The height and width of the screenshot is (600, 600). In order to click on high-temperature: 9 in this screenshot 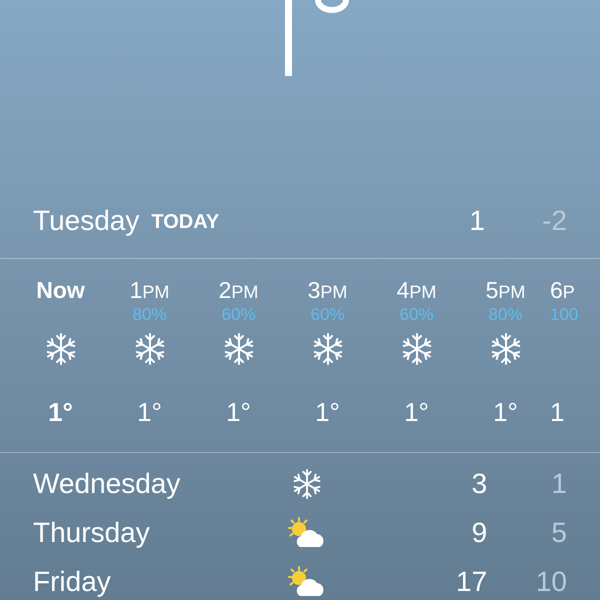, I will do `click(479, 532)`.